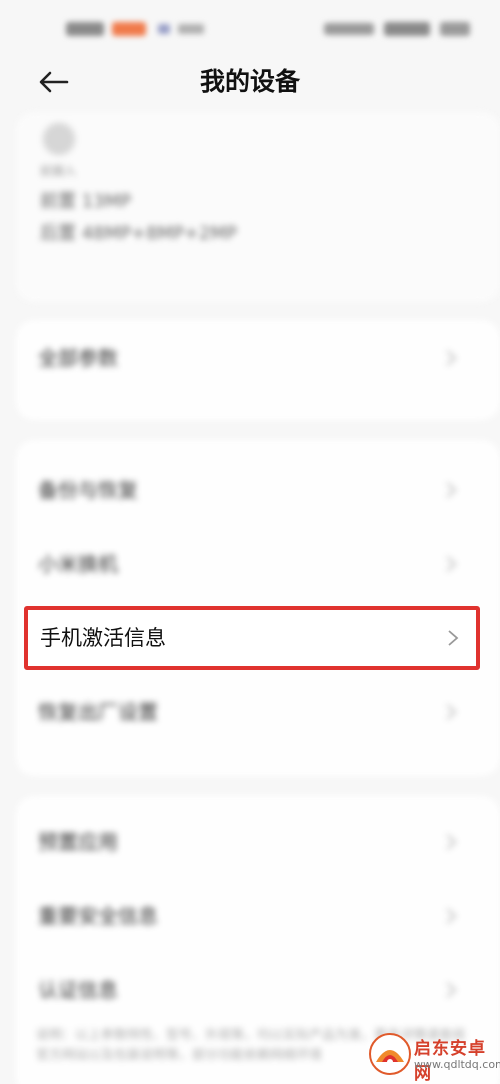 This screenshot has width=500, height=1084. I want to click on mi-move-row: 小米换机, so click(250, 564).